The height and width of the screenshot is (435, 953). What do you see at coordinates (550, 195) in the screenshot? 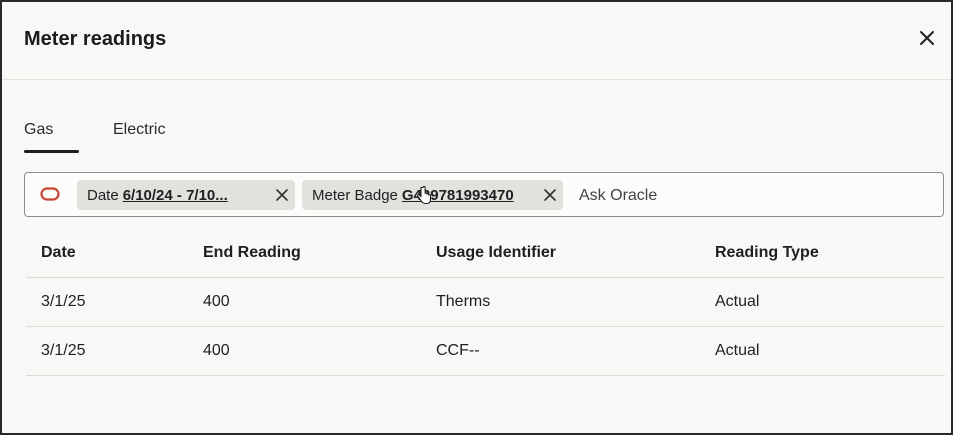
I see `remove-meter-badge-filter-icon` at bounding box center [550, 195].